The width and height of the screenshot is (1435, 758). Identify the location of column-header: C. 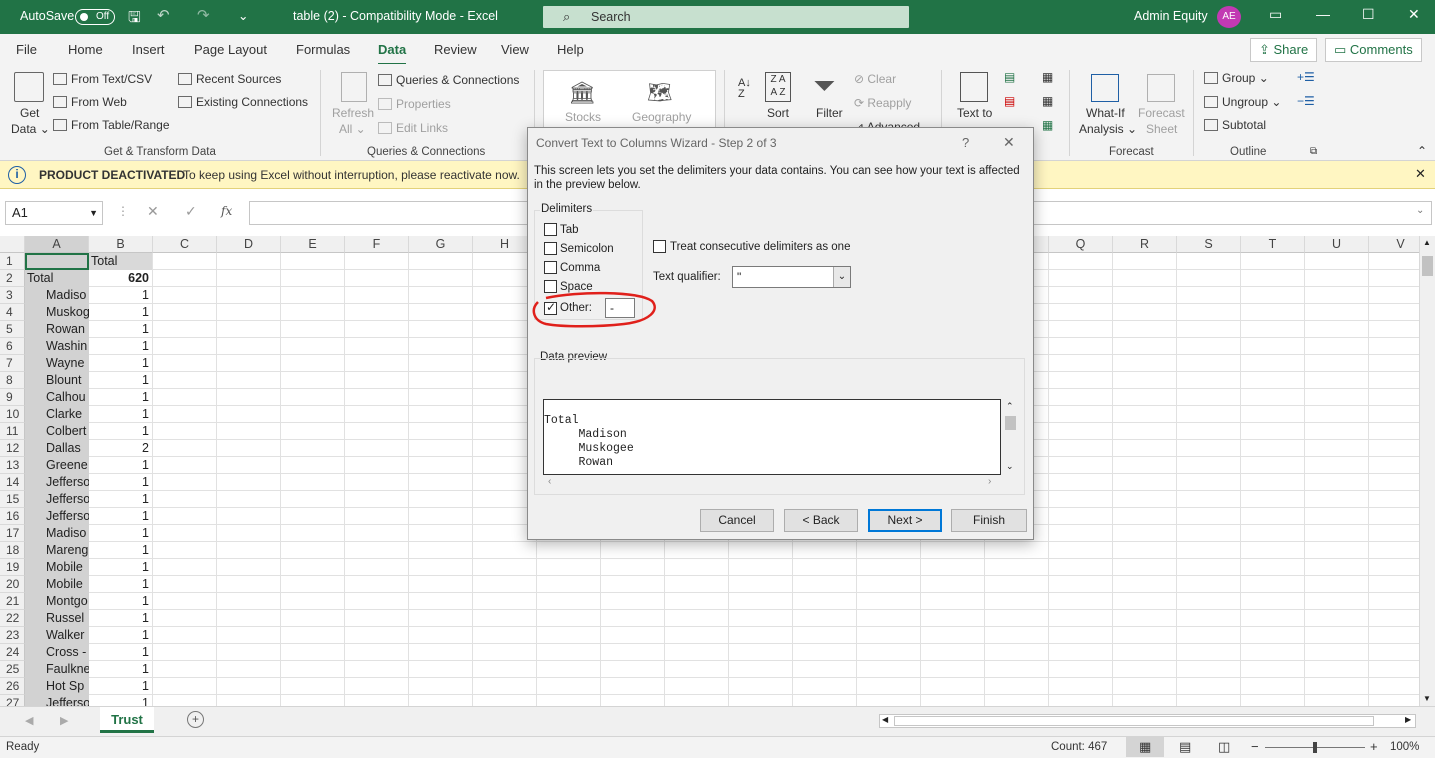
(185, 244).